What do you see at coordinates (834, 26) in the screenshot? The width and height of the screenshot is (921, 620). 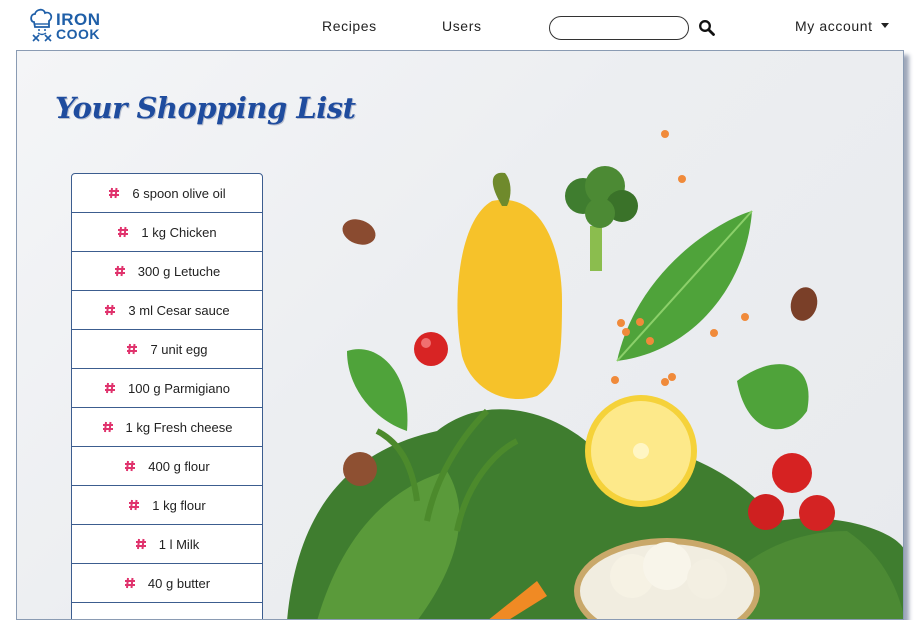 I see `my-account-label: My account` at bounding box center [834, 26].